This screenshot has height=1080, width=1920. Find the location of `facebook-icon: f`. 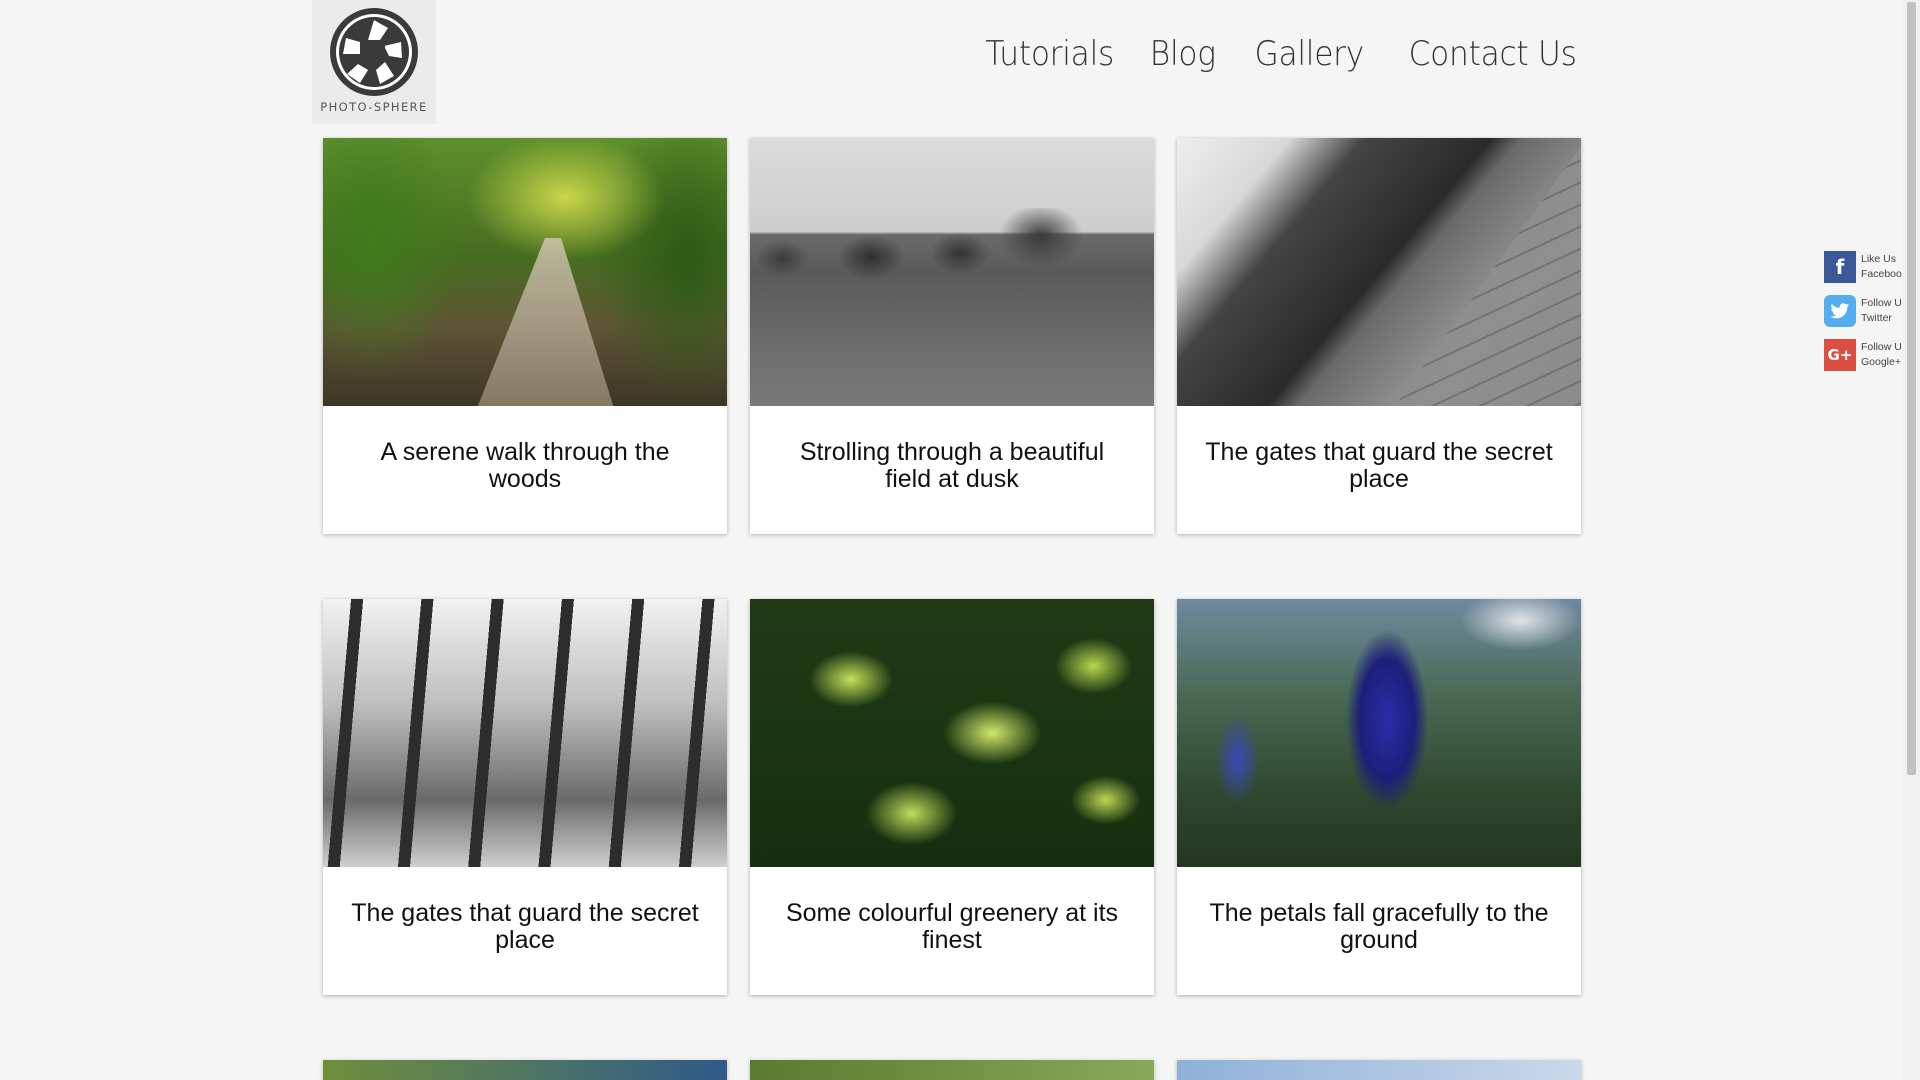

facebook-icon: f is located at coordinates (1840, 267).